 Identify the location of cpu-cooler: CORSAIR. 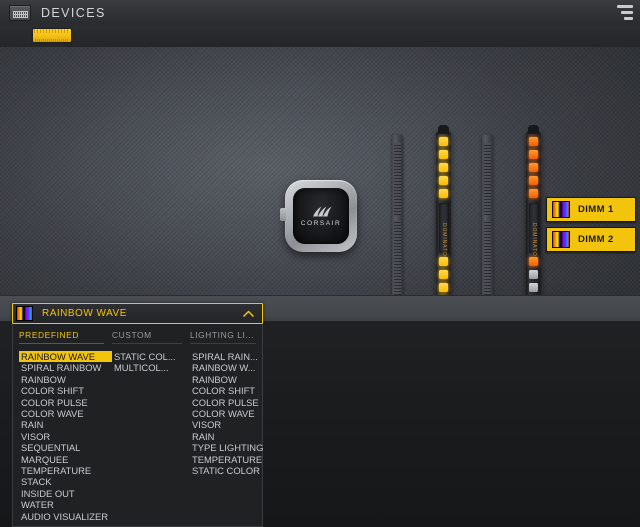
(318, 216).